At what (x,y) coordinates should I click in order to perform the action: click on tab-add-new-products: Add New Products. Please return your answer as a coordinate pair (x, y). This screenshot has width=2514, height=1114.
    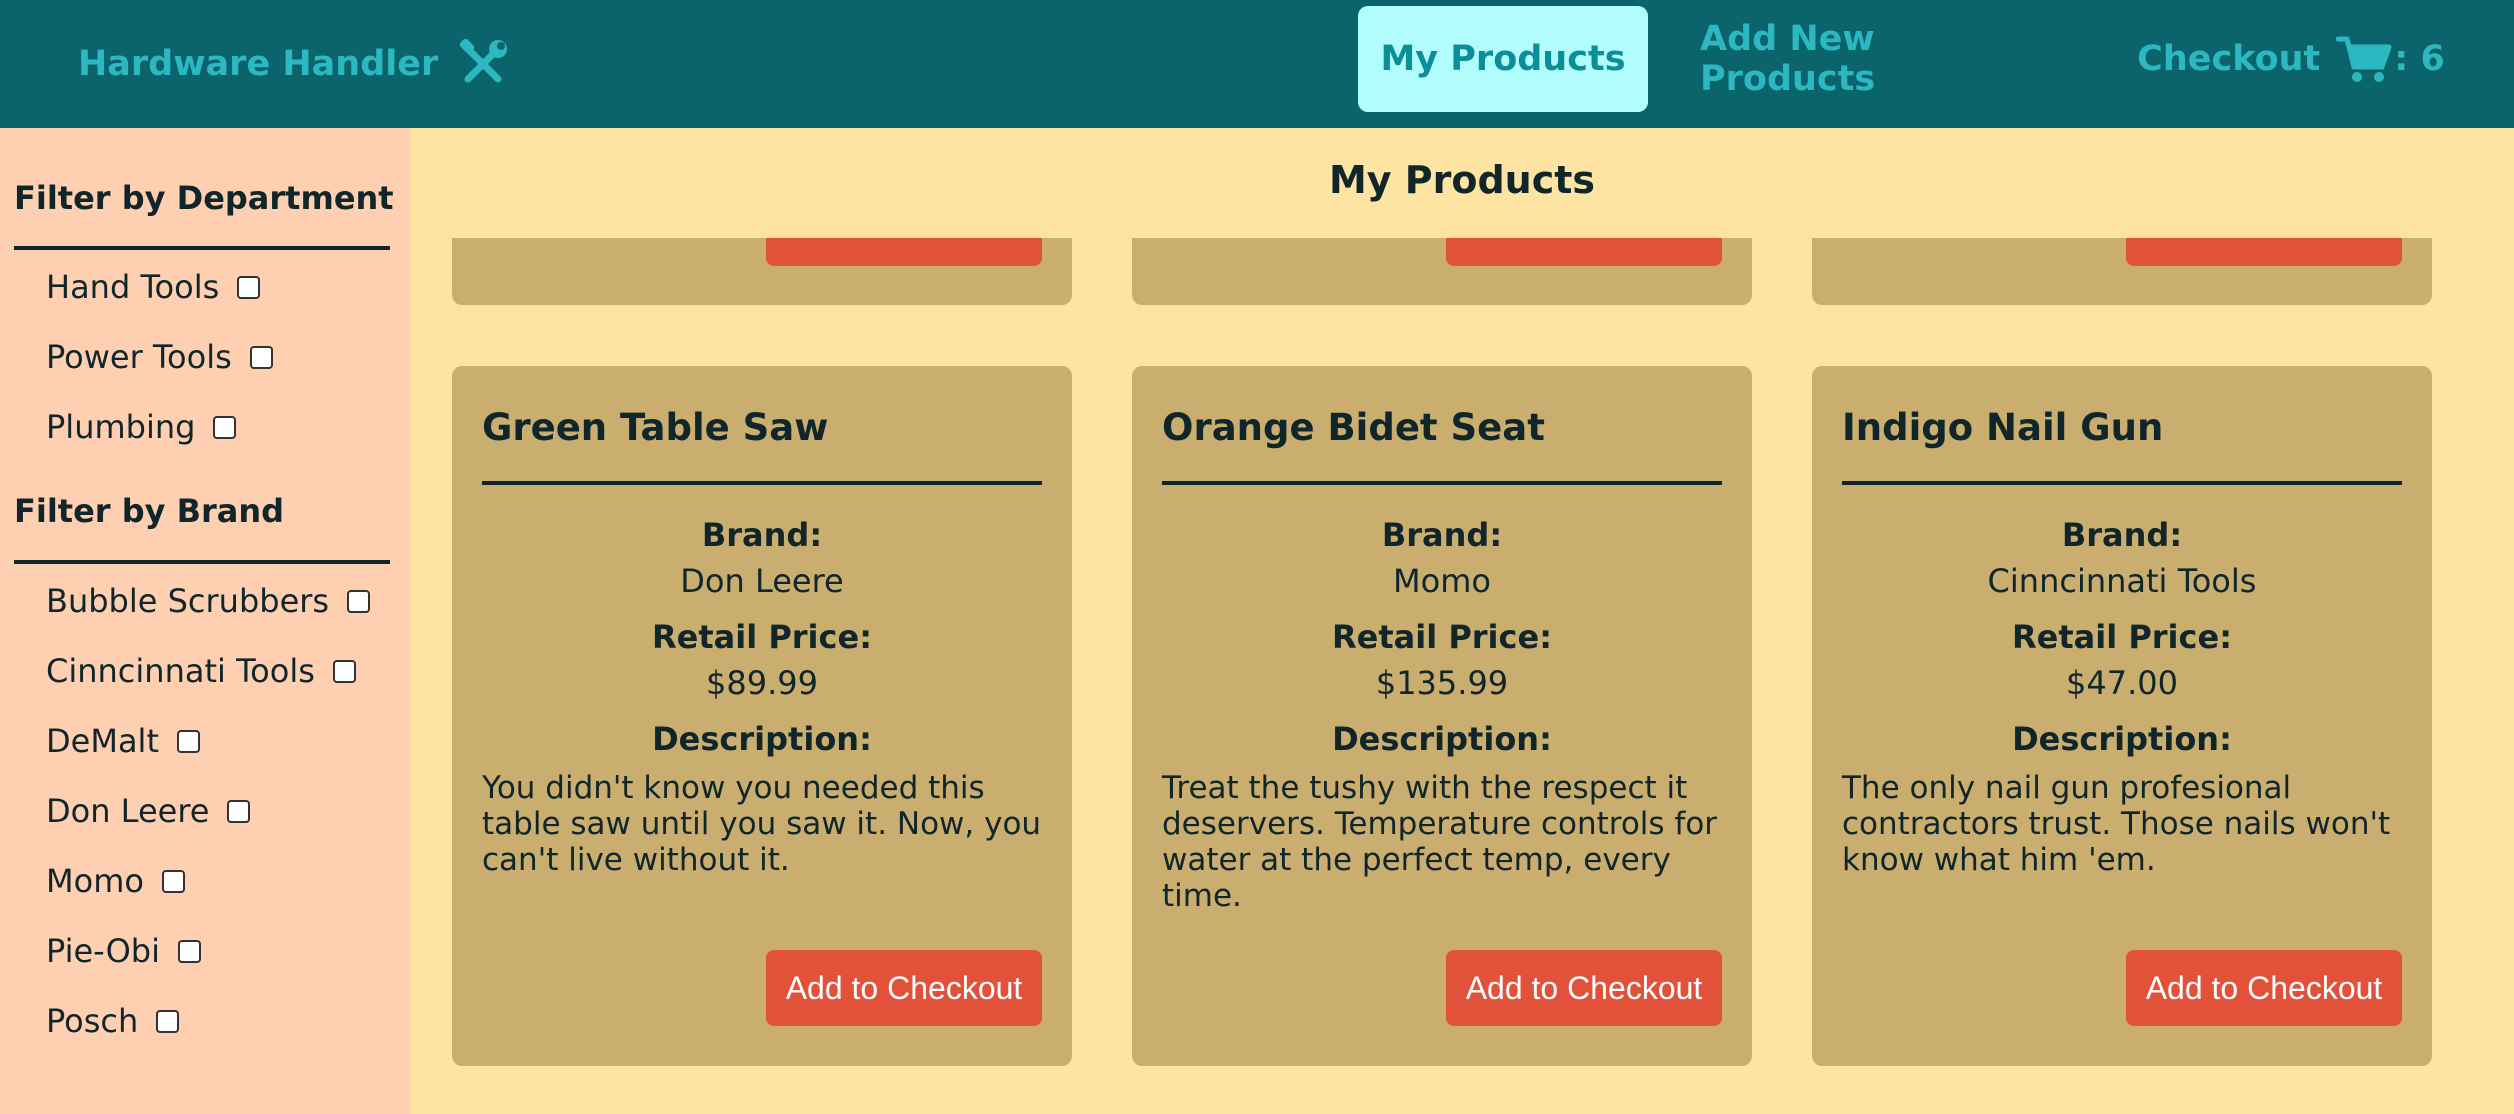
    Looking at the image, I should click on (1878, 59).